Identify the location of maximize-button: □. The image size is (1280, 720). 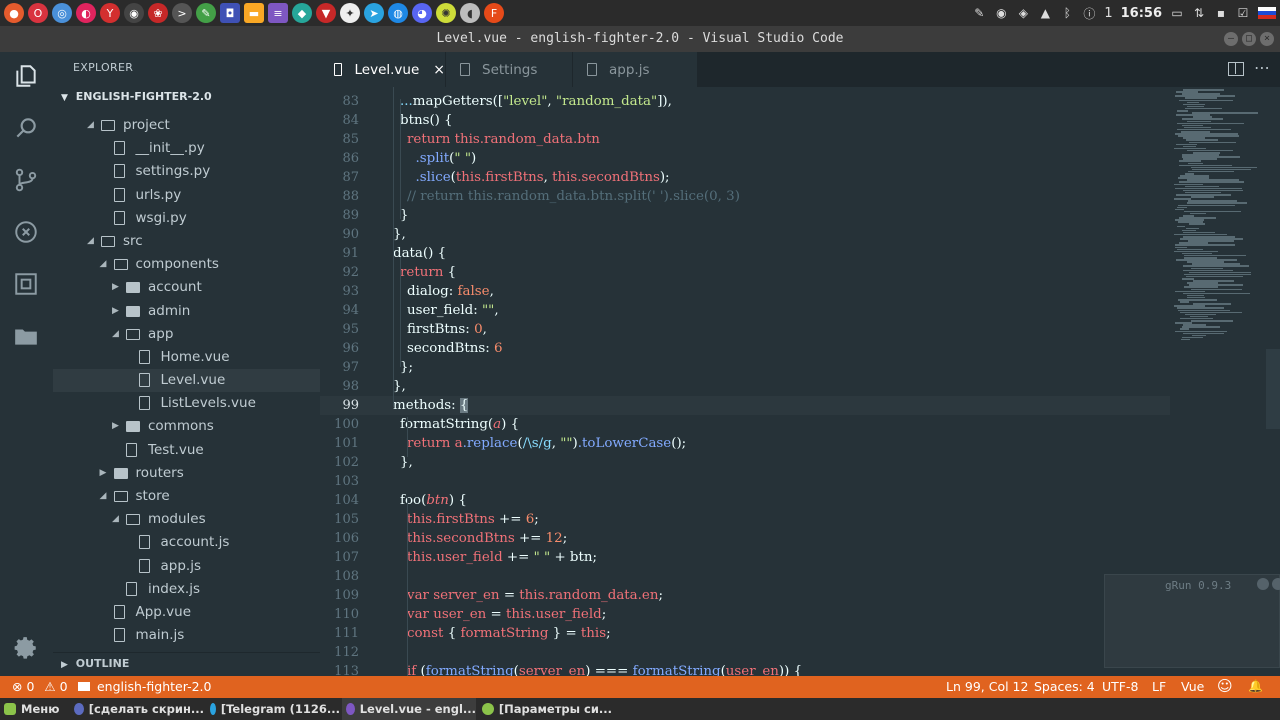
(1249, 39).